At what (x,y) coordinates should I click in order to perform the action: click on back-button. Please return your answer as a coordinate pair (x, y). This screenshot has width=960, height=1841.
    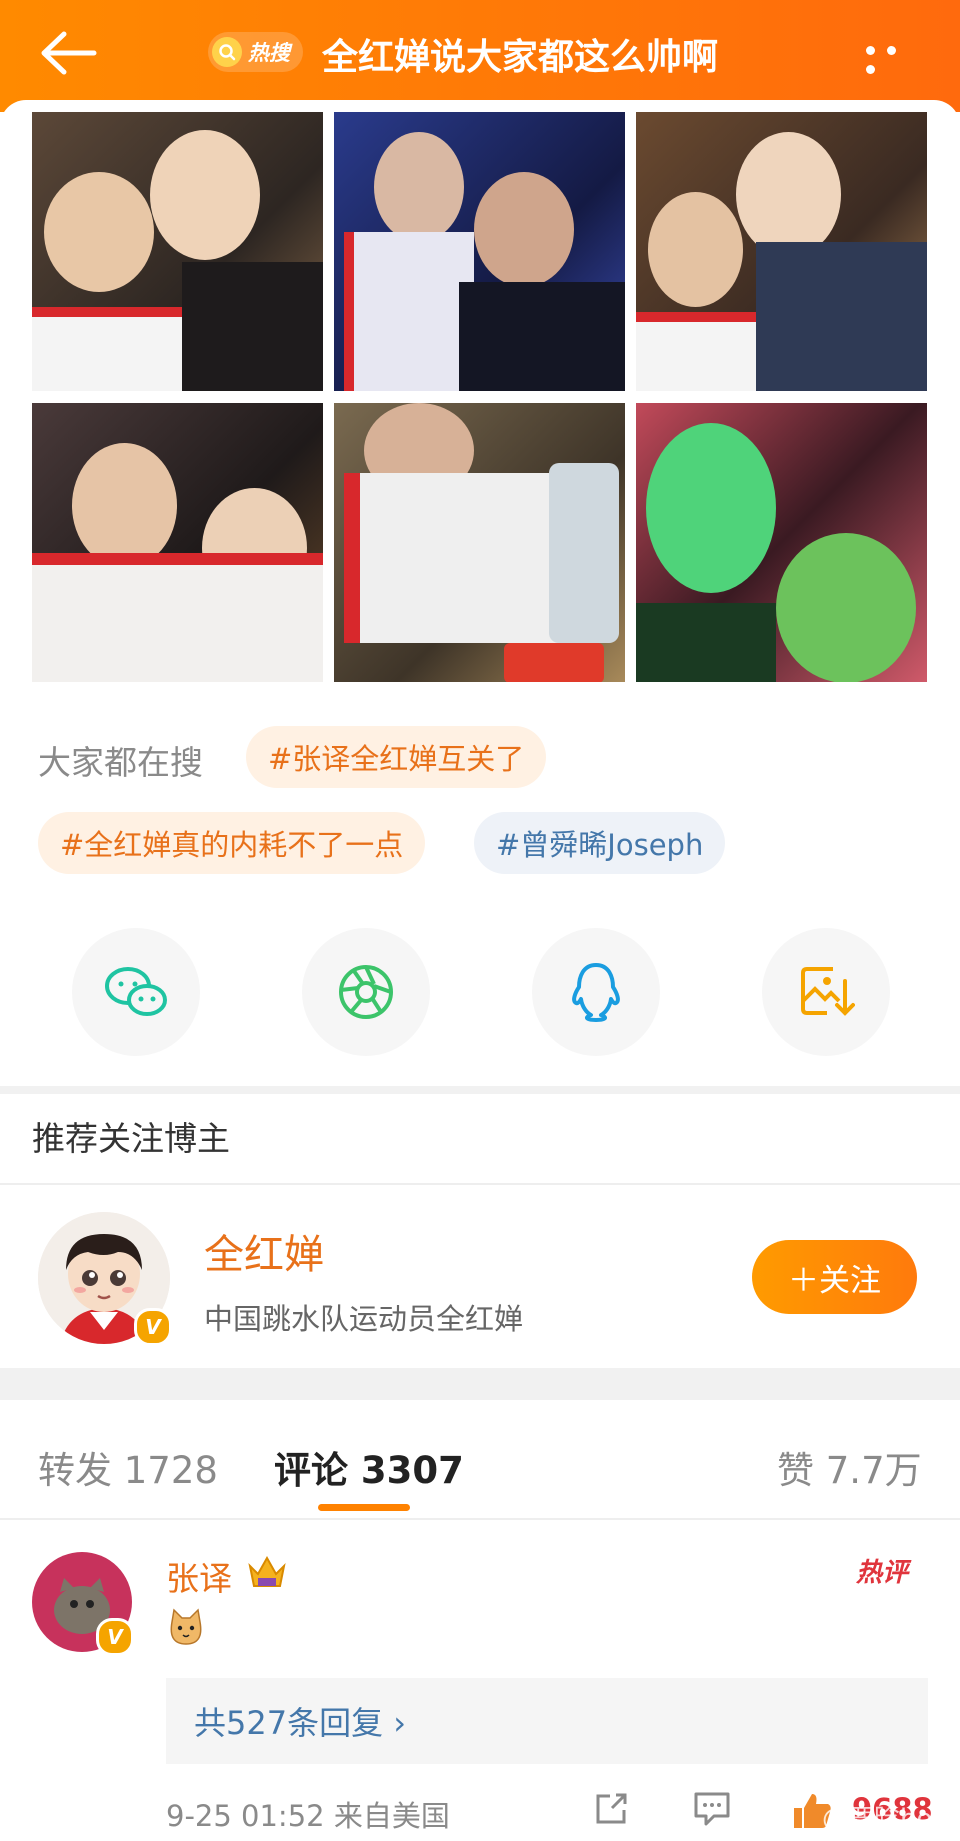
    Looking at the image, I should click on (68, 53).